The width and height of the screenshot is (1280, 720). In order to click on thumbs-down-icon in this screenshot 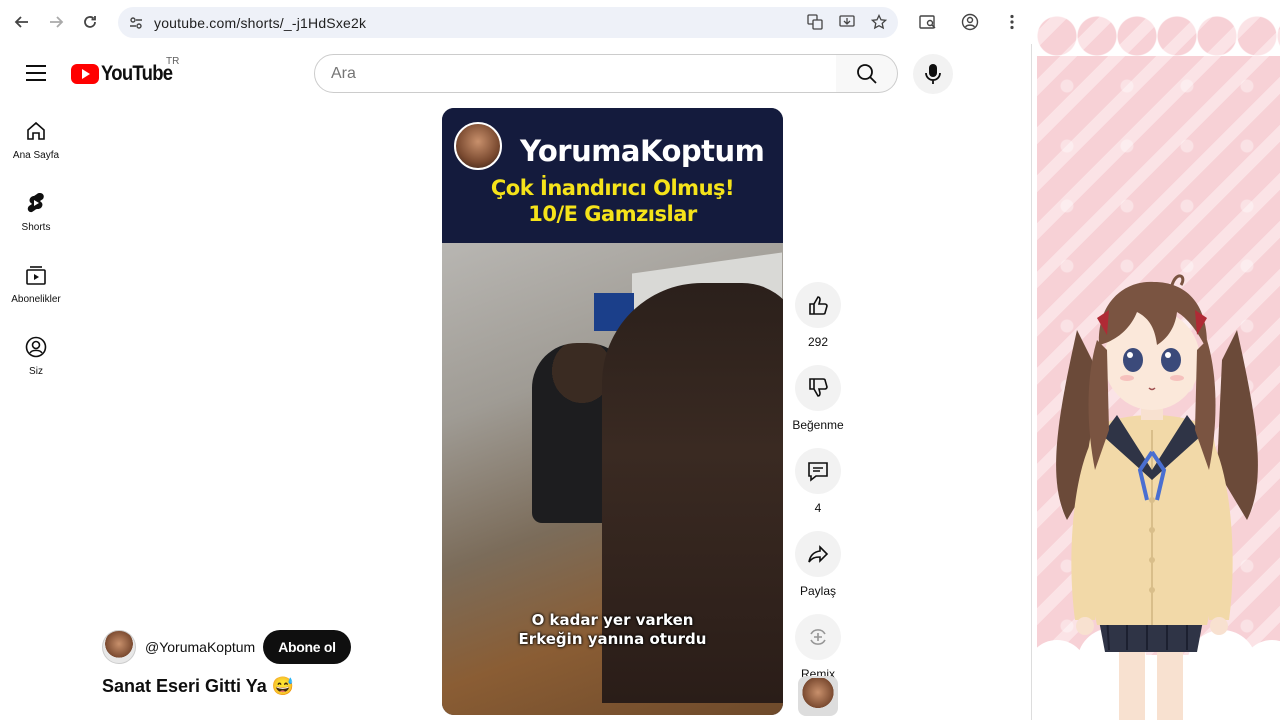, I will do `click(818, 387)`.